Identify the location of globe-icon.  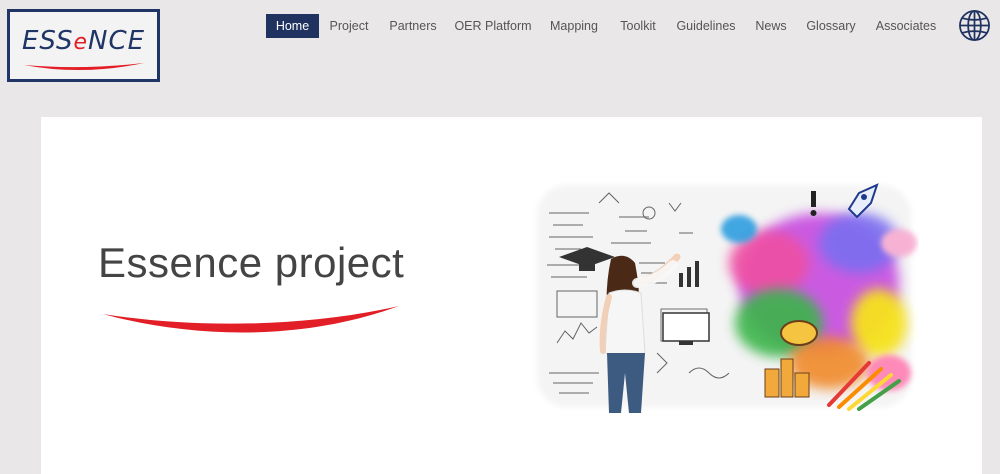
(974, 25).